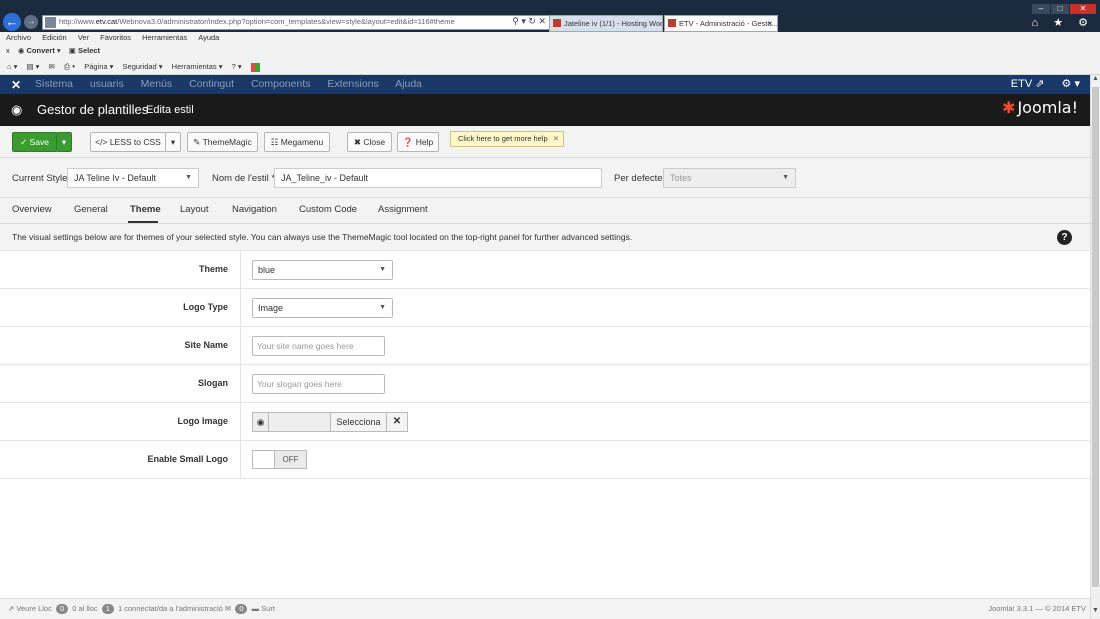 The image size is (1100, 619). What do you see at coordinates (33, 608) in the screenshot?
I see `view-site-link: Veure Lloc` at bounding box center [33, 608].